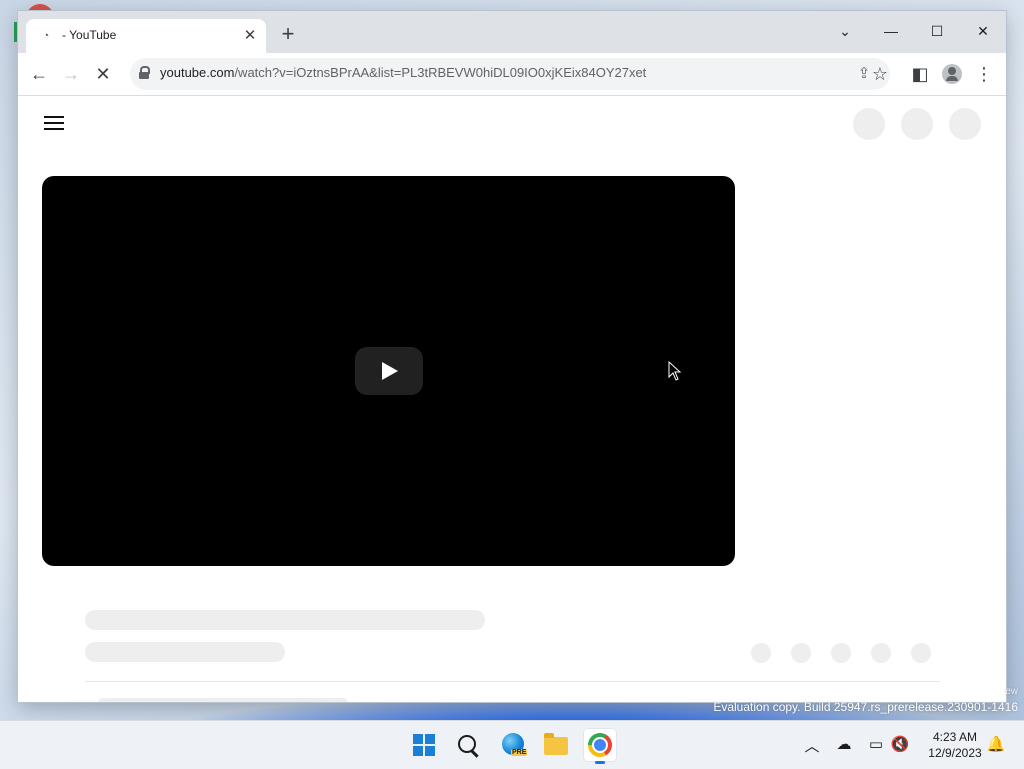 The width and height of the screenshot is (1024, 769). What do you see at coordinates (952, 74) in the screenshot?
I see `profile-icon` at bounding box center [952, 74].